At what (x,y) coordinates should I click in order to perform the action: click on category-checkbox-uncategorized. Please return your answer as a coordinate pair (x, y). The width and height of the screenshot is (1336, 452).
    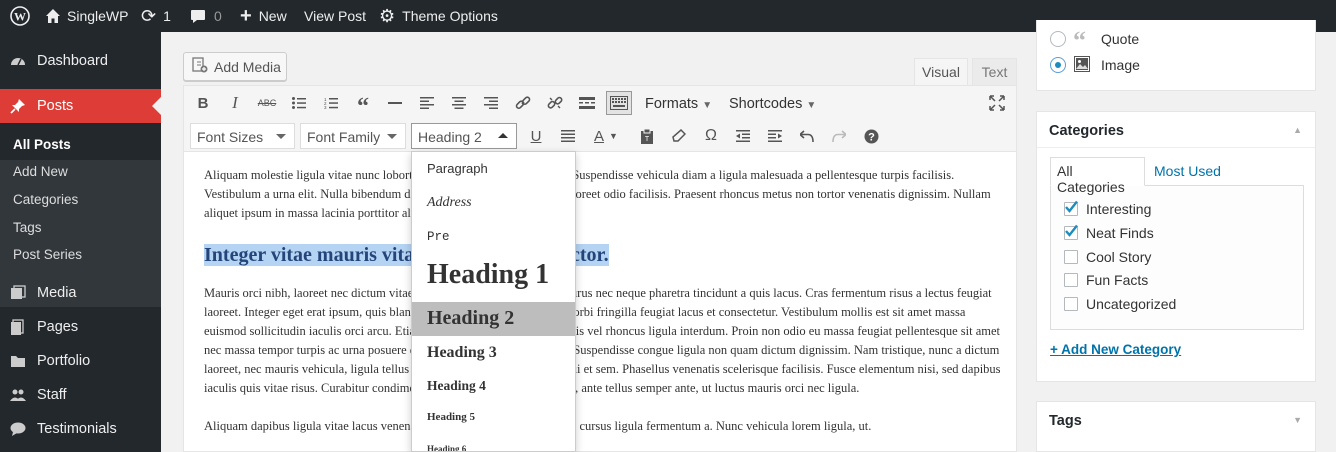
    Looking at the image, I should click on (1071, 304).